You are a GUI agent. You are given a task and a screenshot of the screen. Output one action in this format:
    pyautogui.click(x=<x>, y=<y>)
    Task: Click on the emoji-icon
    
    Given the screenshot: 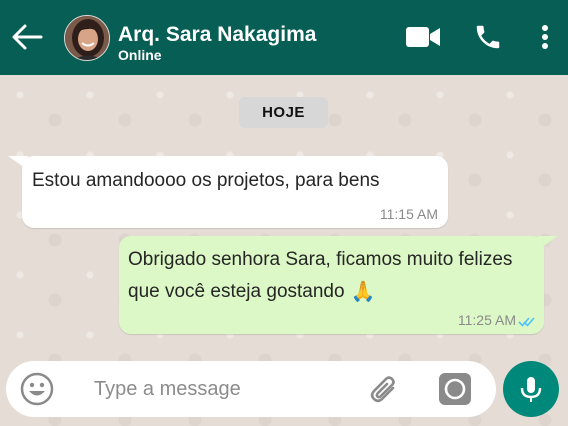 What is the action you would take?
    pyautogui.click(x=37, y=389)
    